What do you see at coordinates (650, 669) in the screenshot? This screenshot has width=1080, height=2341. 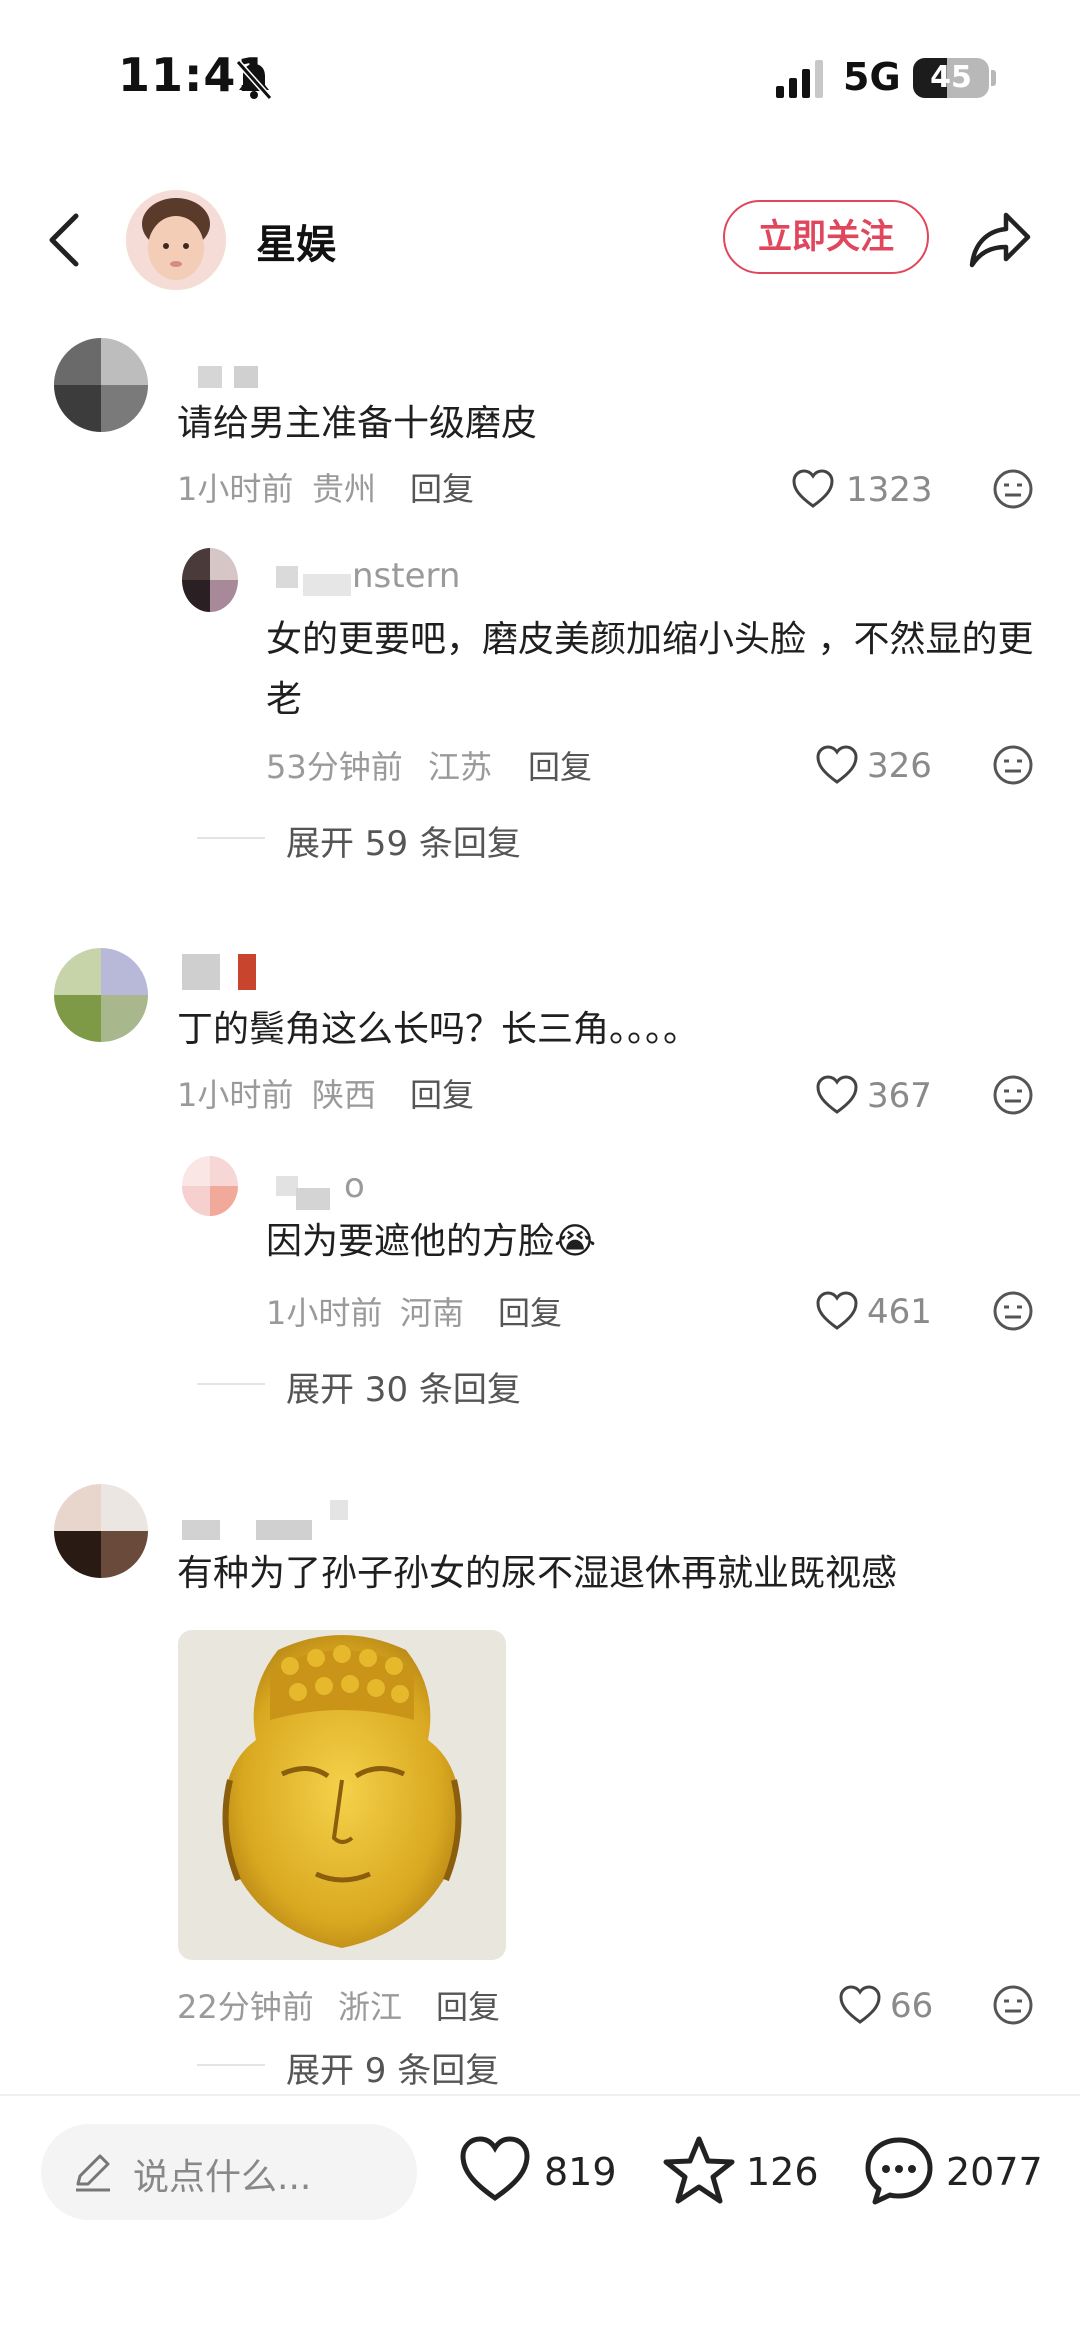 I see `reply-text: 女的更要吧，磨皮美颜加缩小头脸 ，不然显的更老` at bounding box center [650, 669].